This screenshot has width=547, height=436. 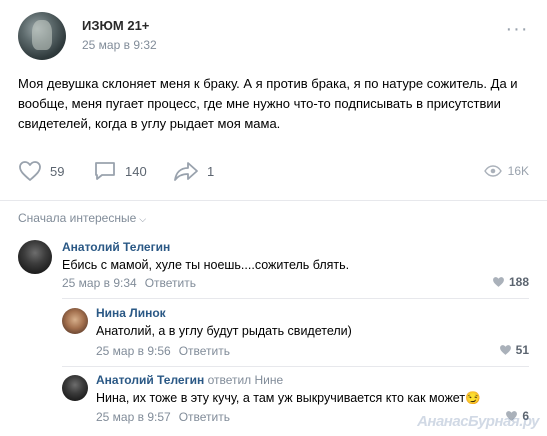 I want to click on views-counter: 16K, so click(x=506, y=171).